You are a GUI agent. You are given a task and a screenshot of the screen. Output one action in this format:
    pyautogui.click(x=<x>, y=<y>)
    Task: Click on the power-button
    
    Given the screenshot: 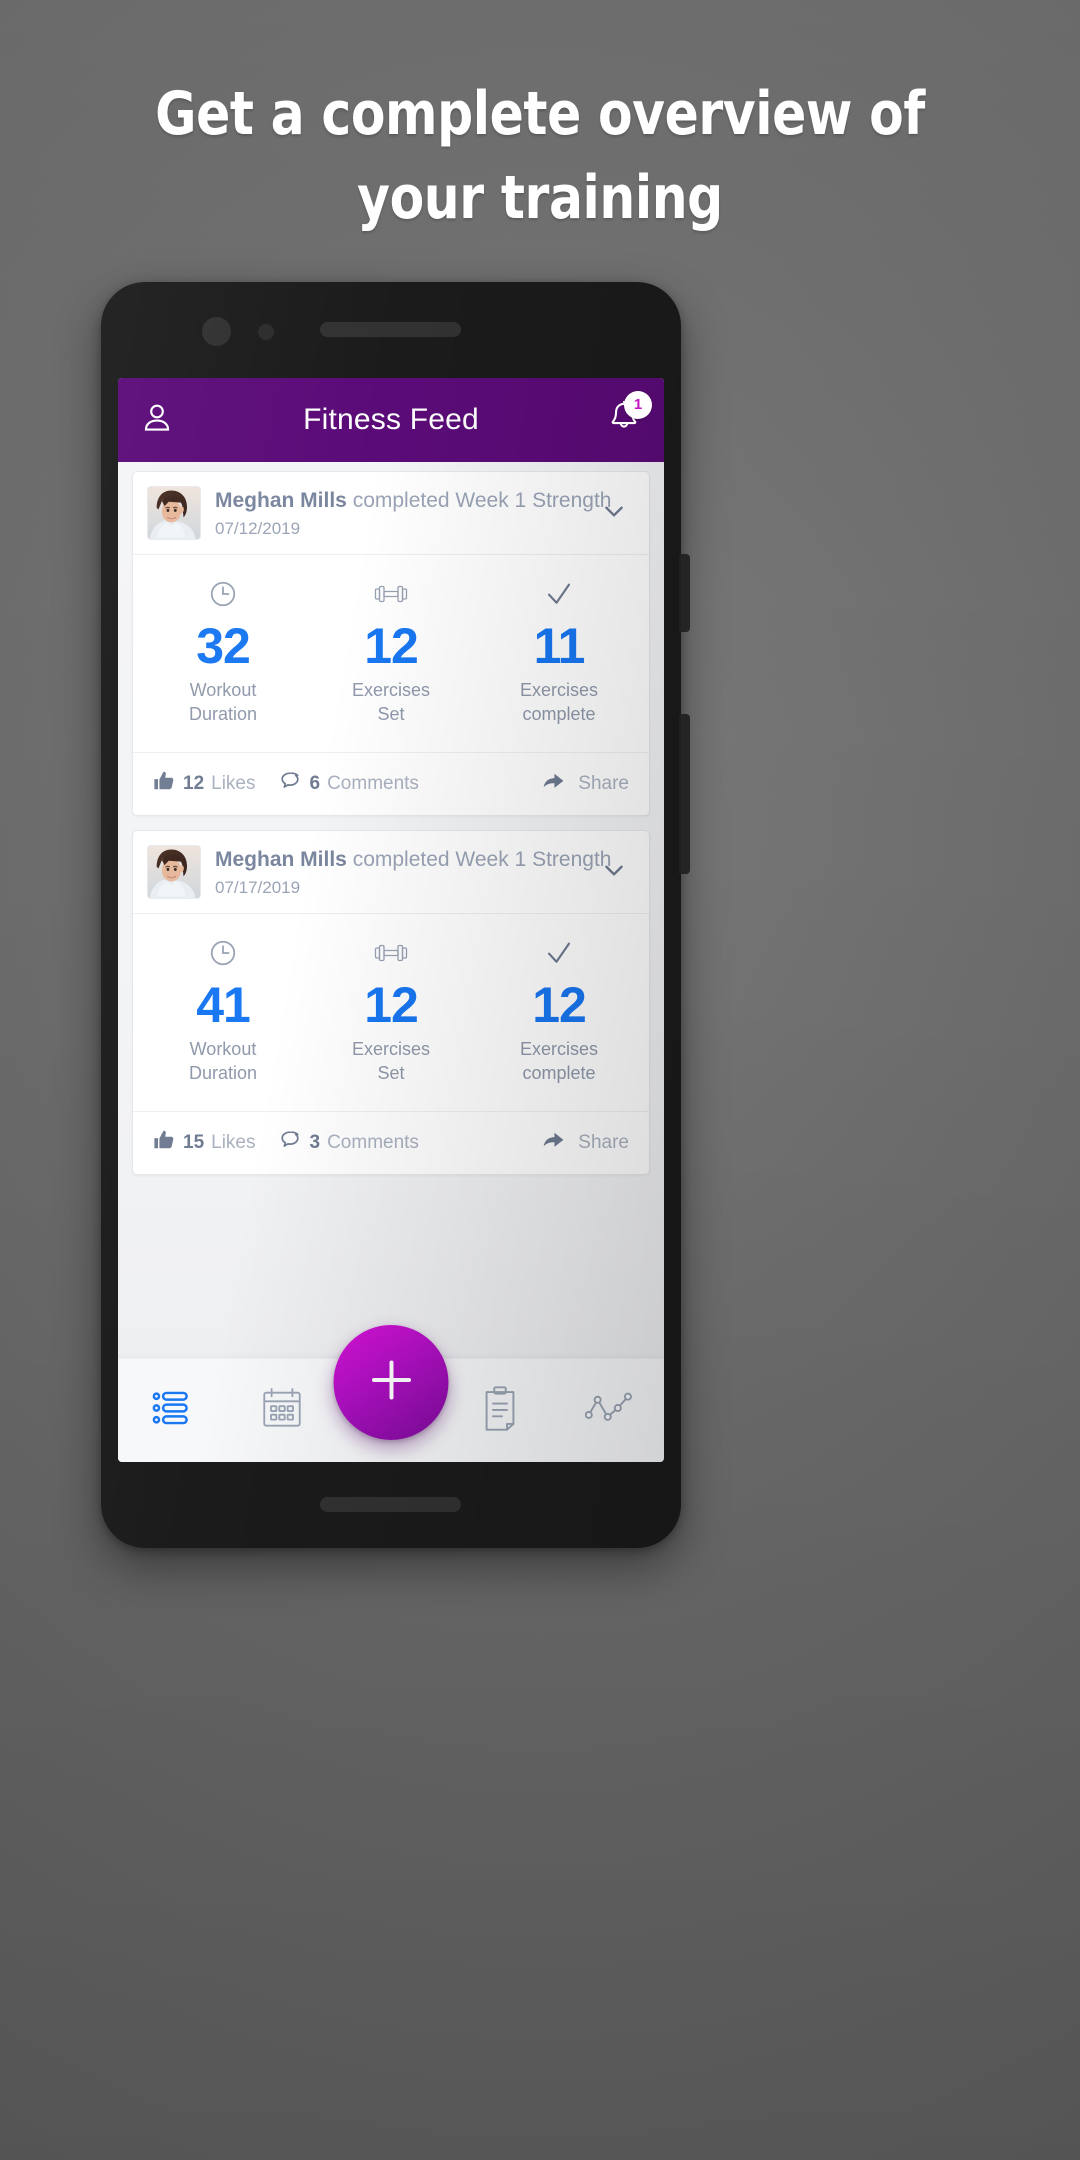 What is the action you would take?
    pyautogui.click(x=684, y=593)
    